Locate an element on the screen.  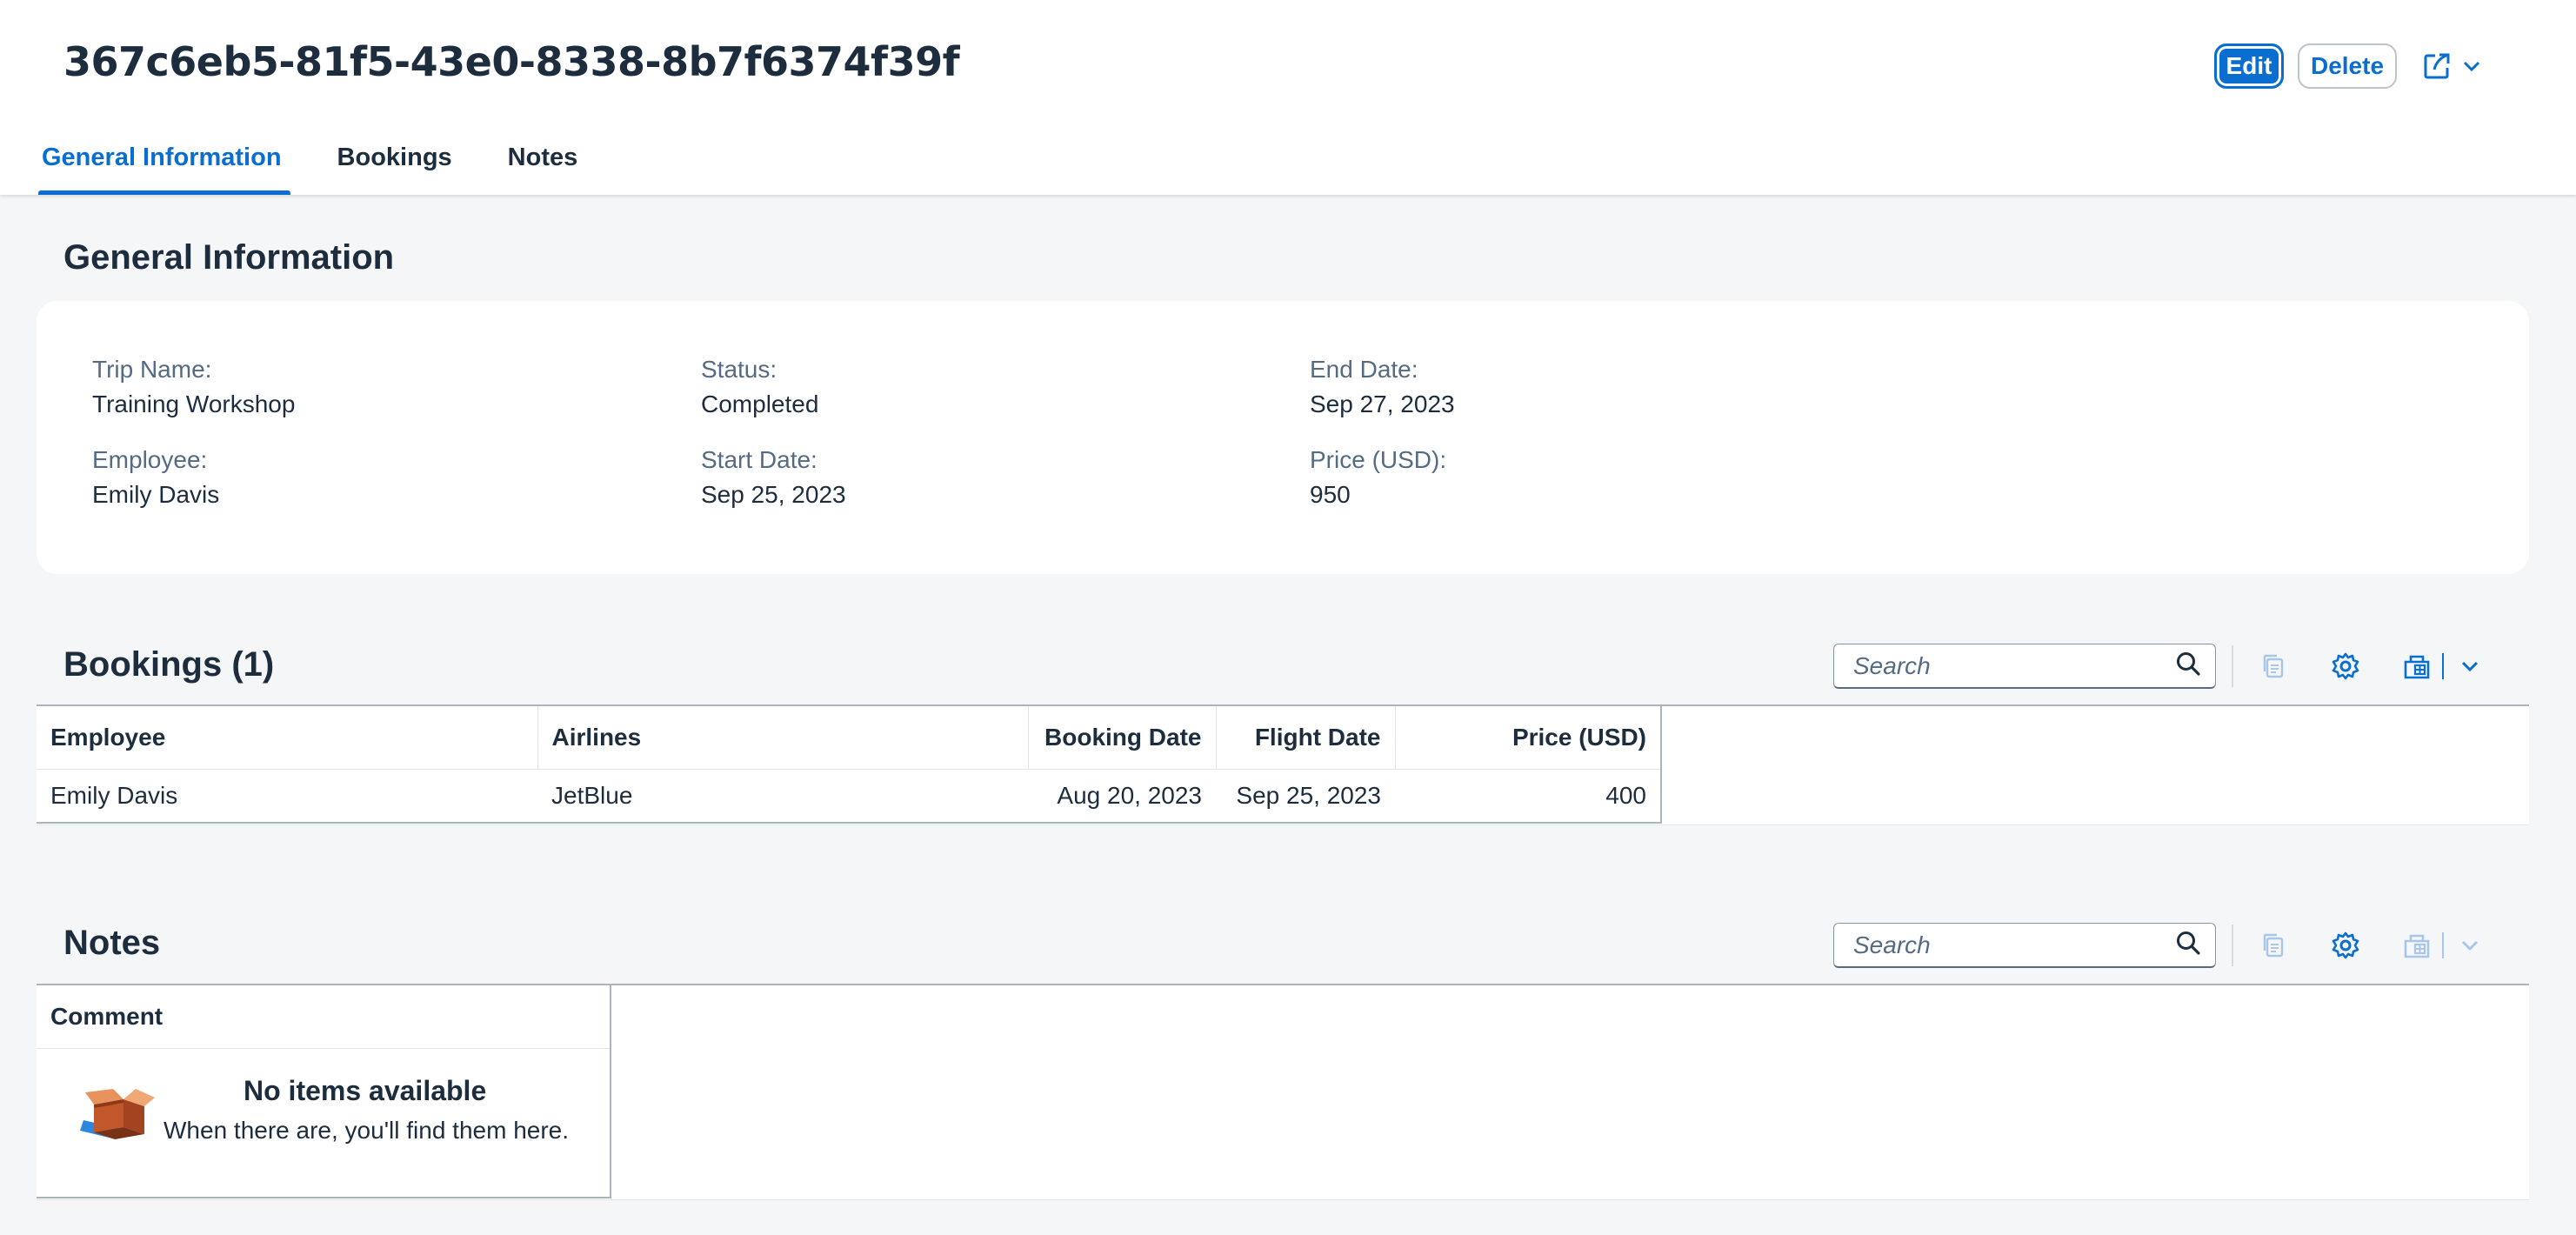
column-header-employee: Employee is located at coordinates (287, 738).